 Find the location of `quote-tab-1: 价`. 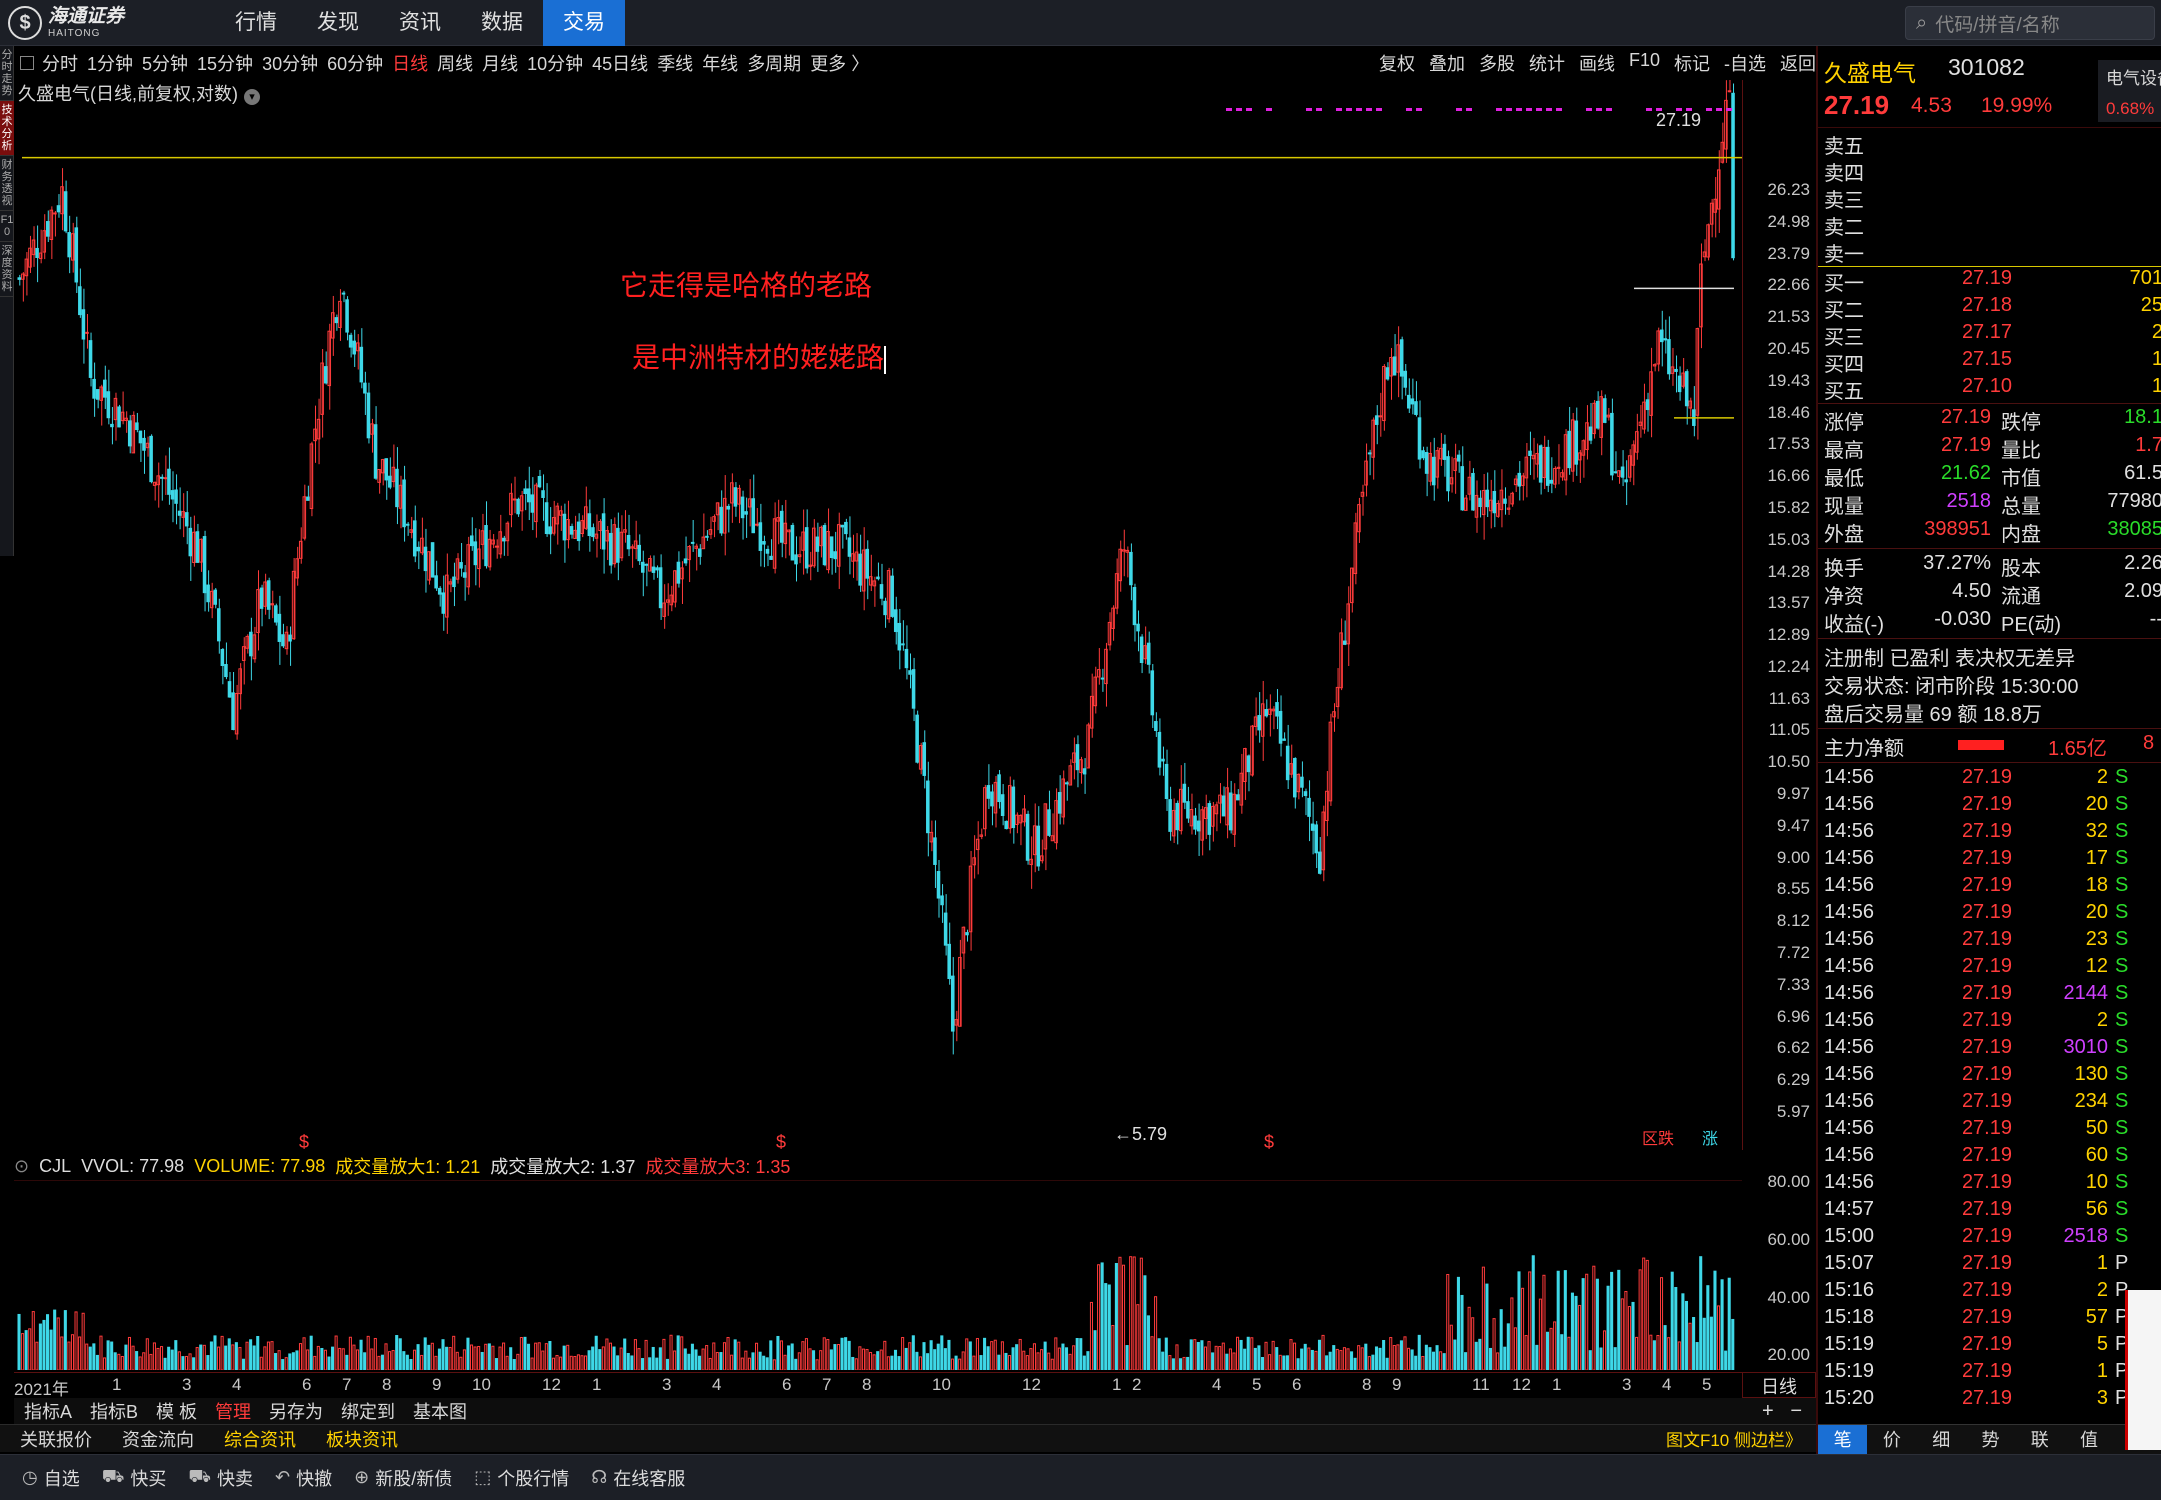

quote-tab-1: 价 is located at coordinates (1891, 1439).